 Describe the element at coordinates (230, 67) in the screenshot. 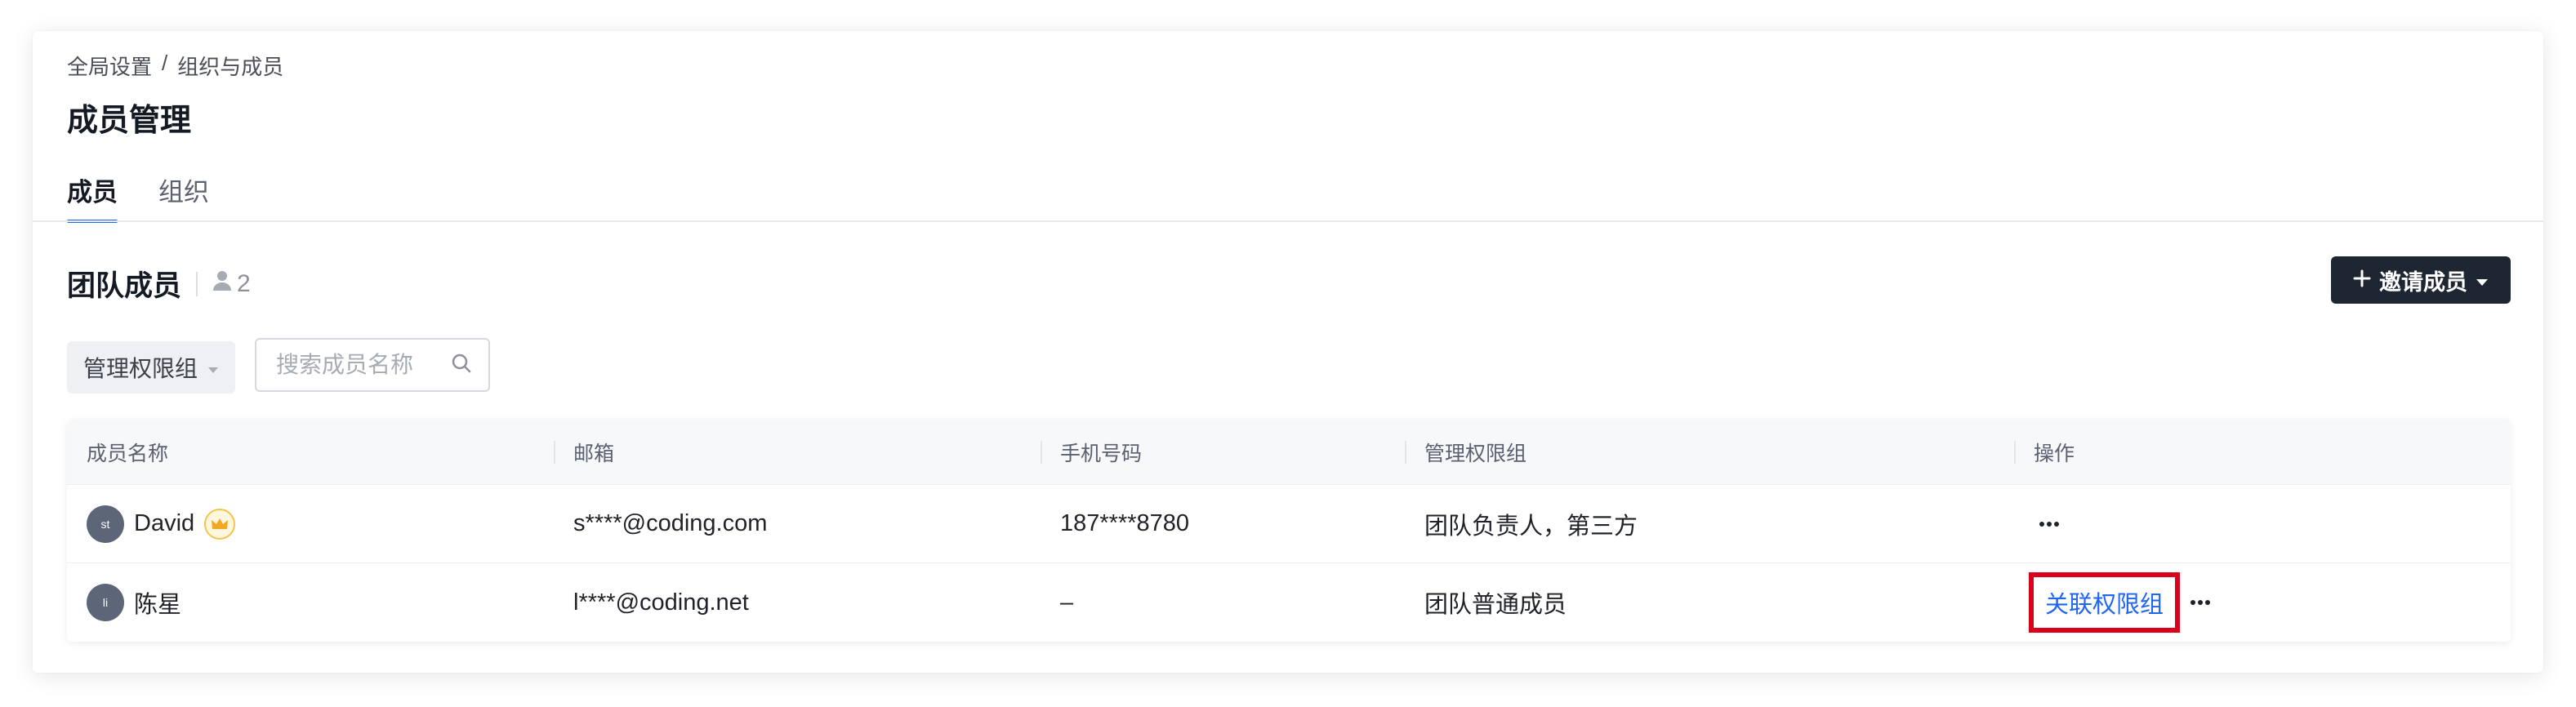

I see `breadcrumb-current: 组织与成员` at that location.